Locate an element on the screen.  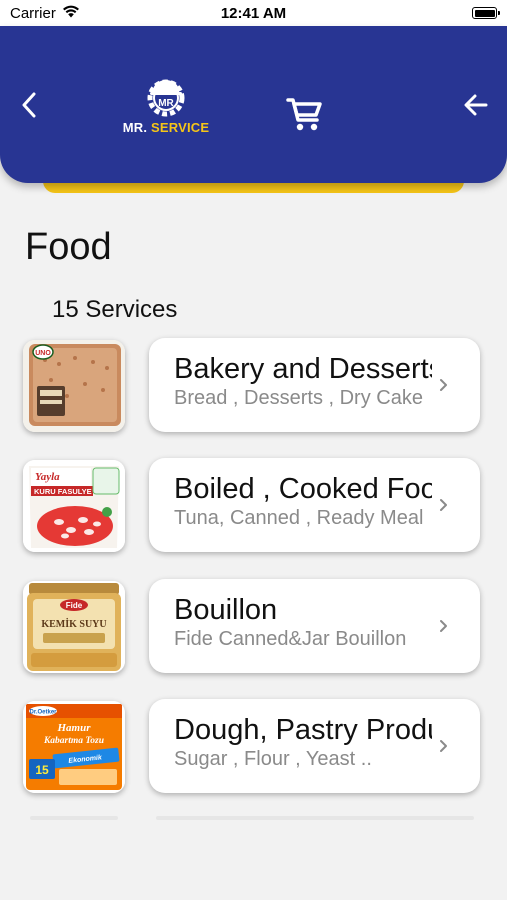
svg-text: KURU FASULYE is located at coordinates (63, 491).